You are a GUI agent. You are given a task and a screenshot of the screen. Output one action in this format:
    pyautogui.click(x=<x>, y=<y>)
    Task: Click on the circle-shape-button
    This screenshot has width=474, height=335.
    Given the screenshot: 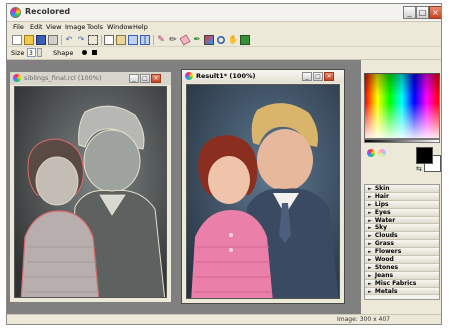 What is the action you would take?
    pyautogui.click(x=84, y=52)
    